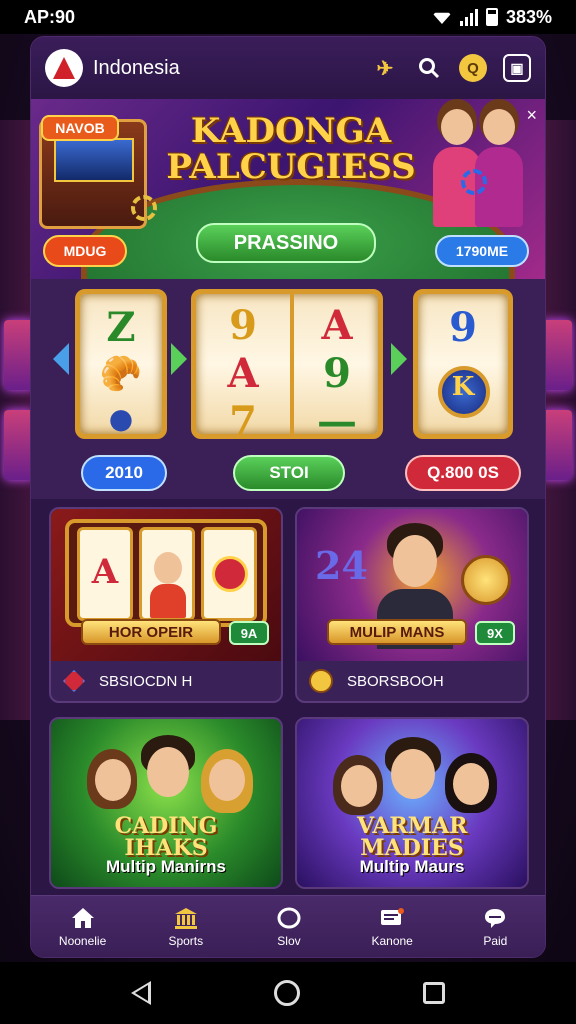  Describe the element at coordinates (441, 18) in the screenshot. I see `wifi-icon` at that location.